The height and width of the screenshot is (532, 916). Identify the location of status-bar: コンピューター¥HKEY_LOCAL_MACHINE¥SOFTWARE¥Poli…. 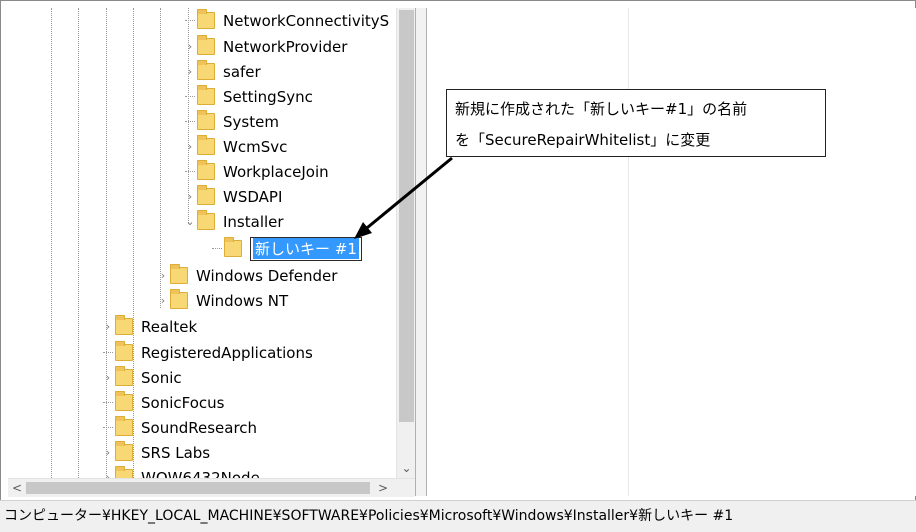
(458, 516).